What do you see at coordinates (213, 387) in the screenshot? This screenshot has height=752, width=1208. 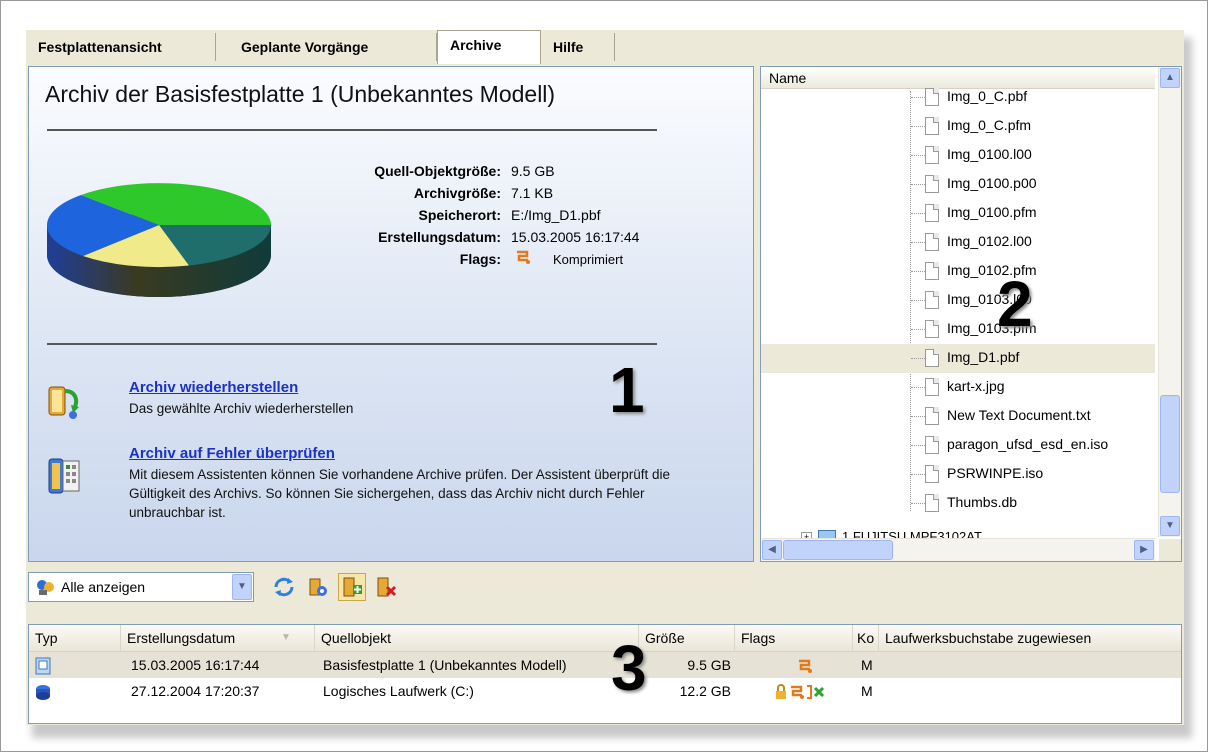 I see `restore-archive-link: Archiv wiederherstellen` at bounding box center [213, 387].